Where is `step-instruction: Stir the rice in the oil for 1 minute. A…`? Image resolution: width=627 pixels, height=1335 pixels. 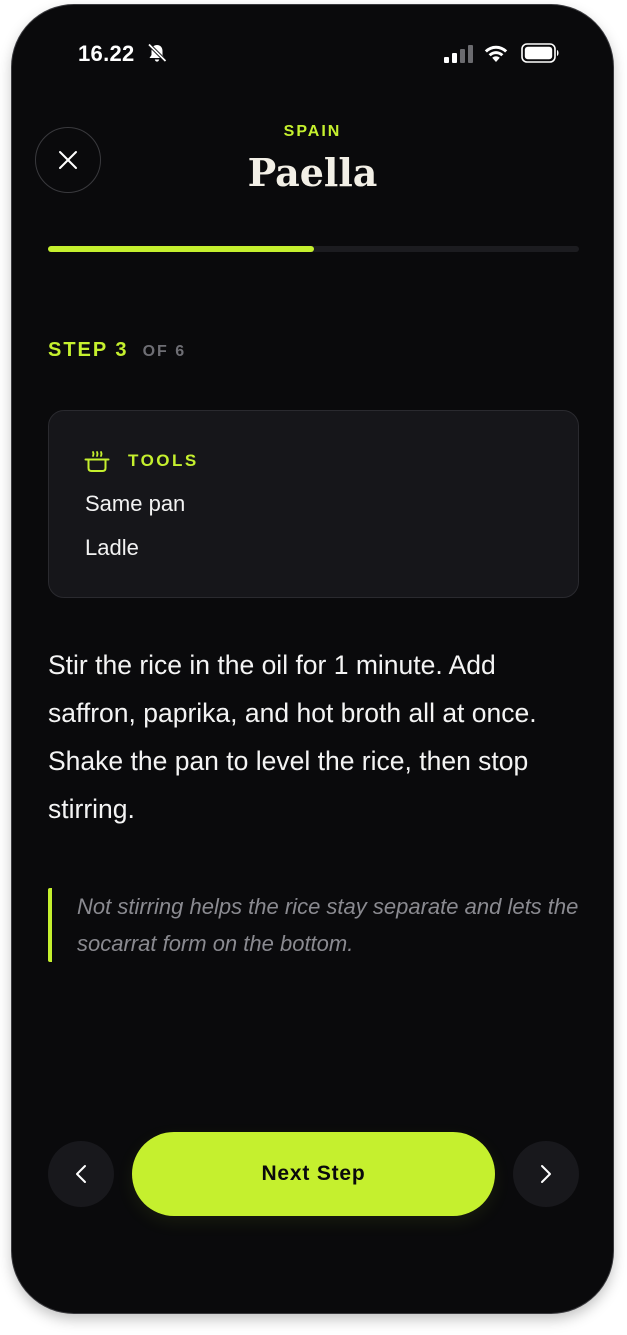 step-instruction: Stir the rice in the oil for 1 minute. A… is located at coordinates (292, 737).